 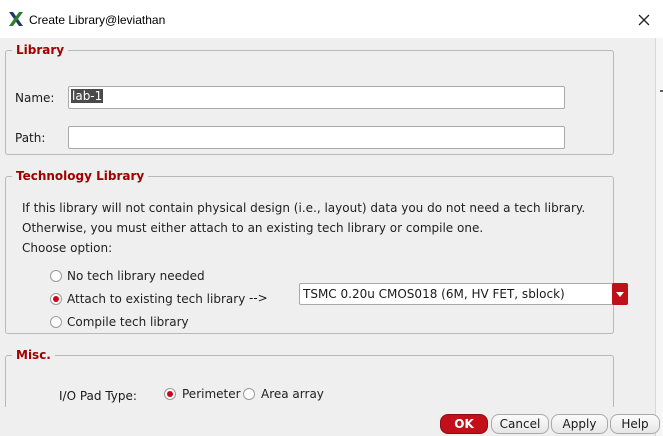 I want to click on chevron-down-icon, so click(x=620, y=294).